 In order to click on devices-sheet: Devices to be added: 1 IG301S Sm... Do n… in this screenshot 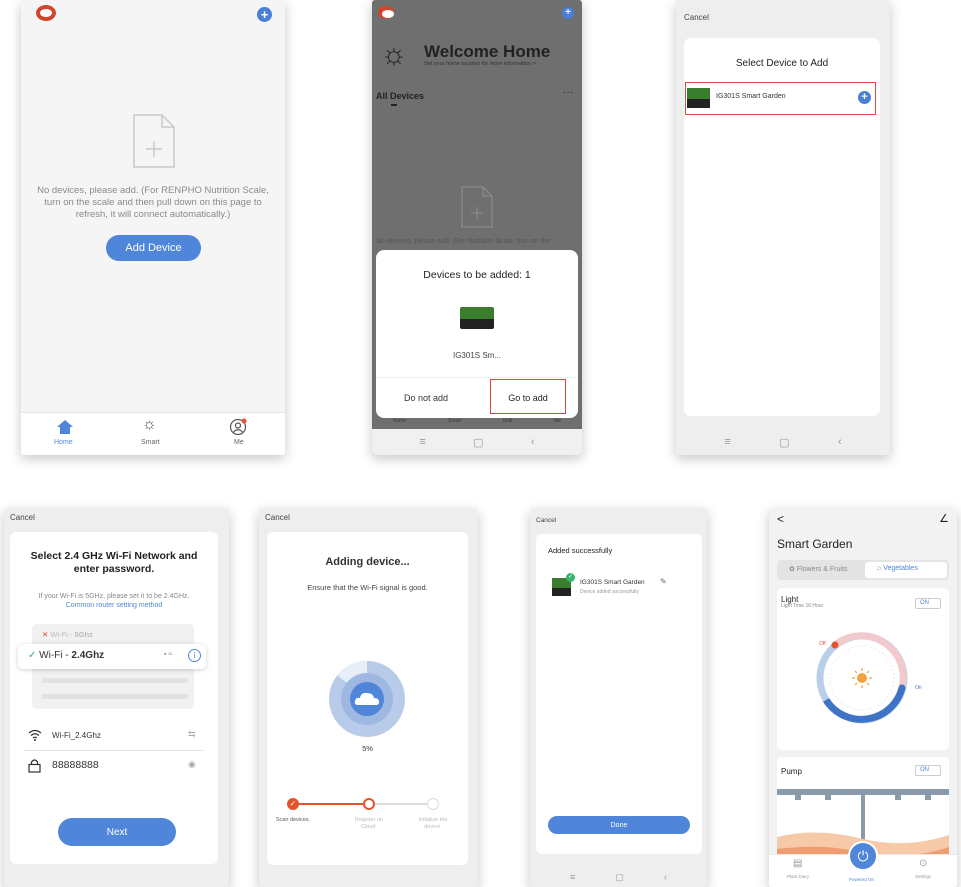, I will do `click(477, 334)`.